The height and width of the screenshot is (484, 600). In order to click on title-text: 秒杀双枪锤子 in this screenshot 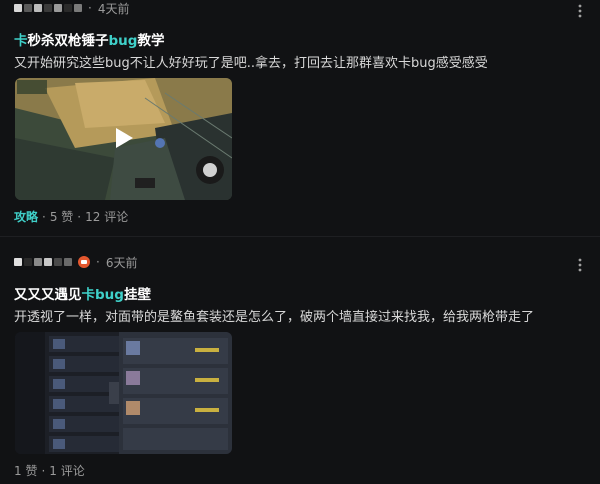, I will do `click(68, 41)`.